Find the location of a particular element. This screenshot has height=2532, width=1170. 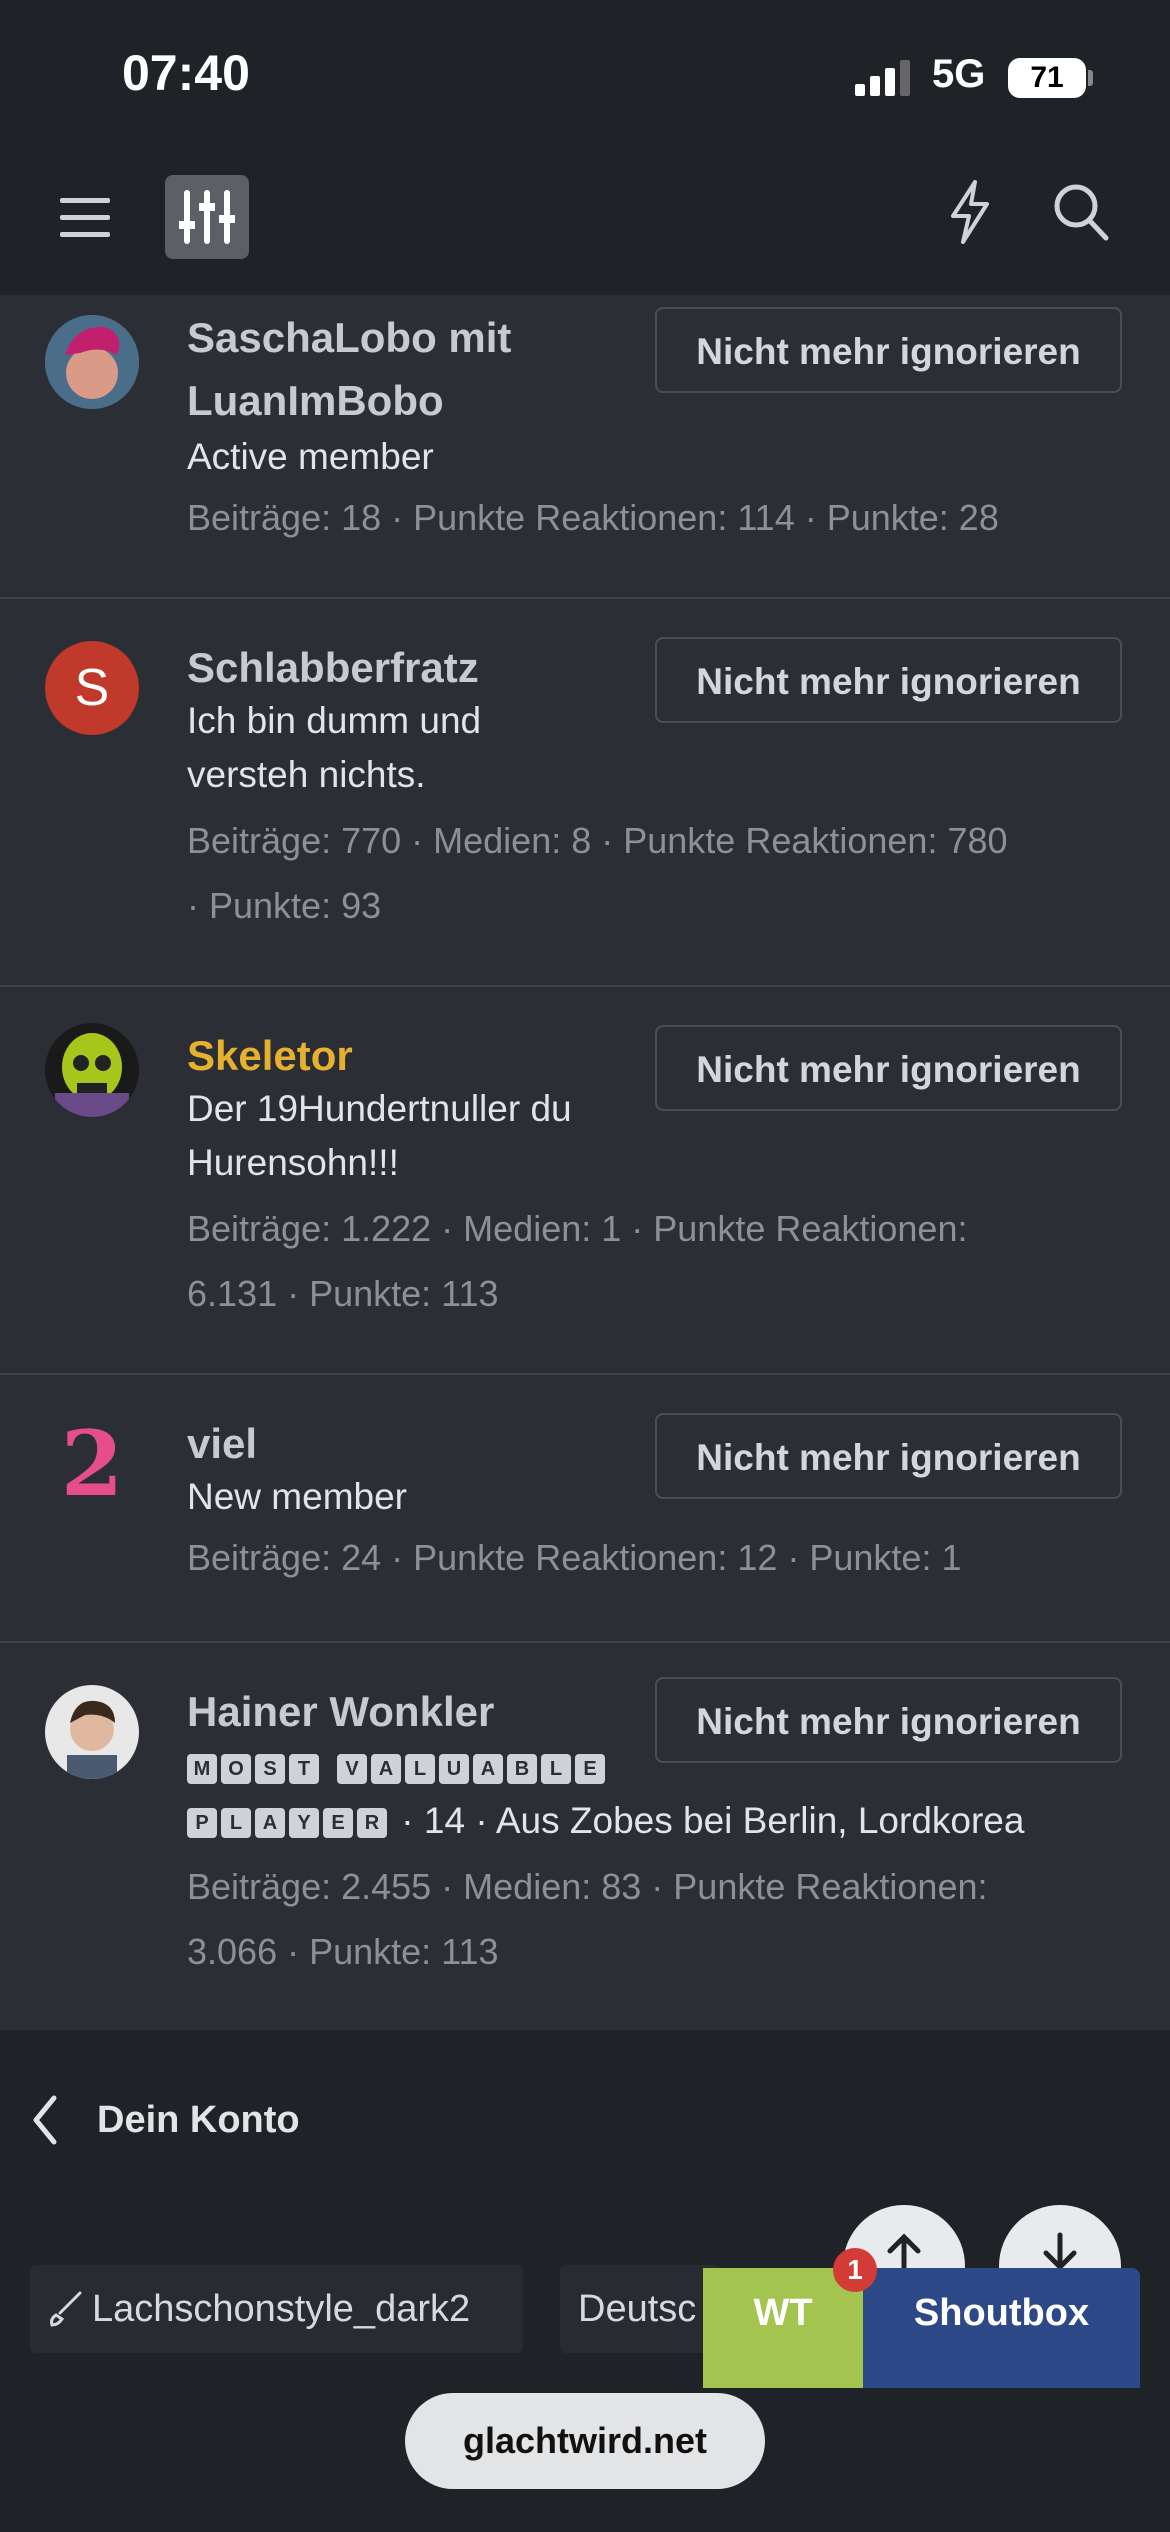

user-stats: 6.131 · Punkte: 113 is located at coordinates (343, 1293).